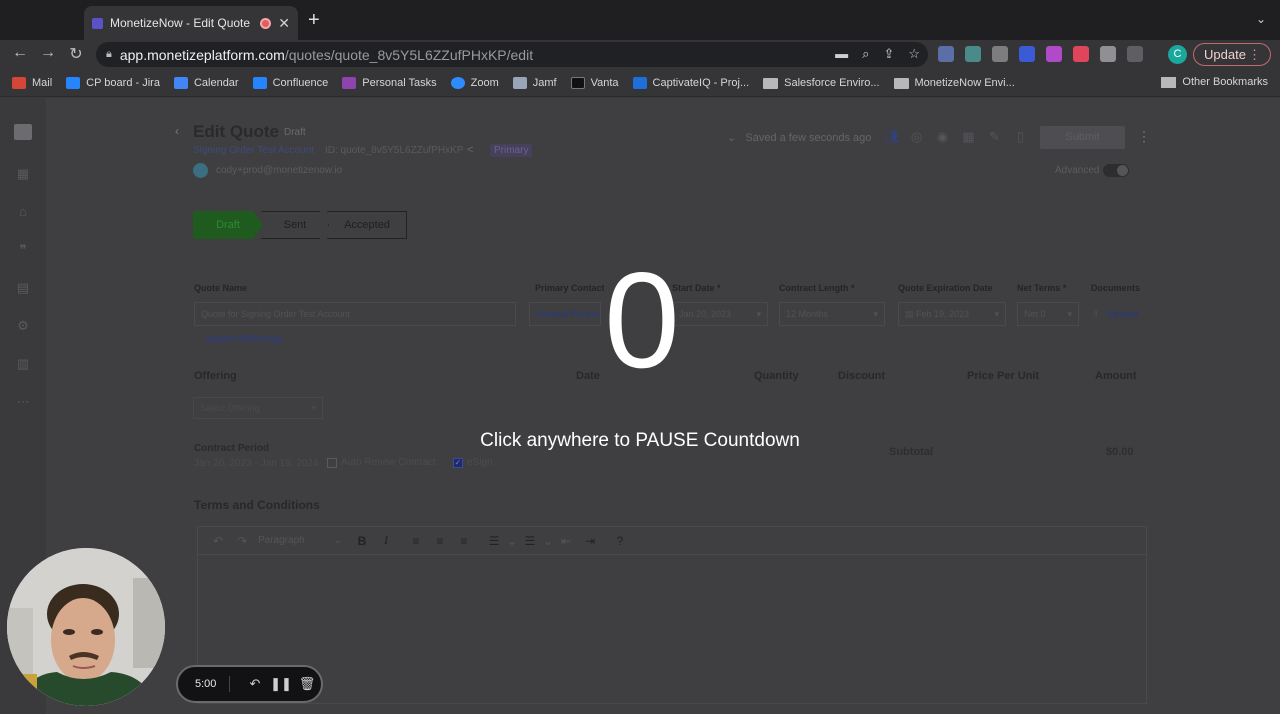 This screenshot has height=714, width=1280. Describe the element at coordinates (1108, 54) in the screenshot. I see `extensions-puzzle-icon` at that location.